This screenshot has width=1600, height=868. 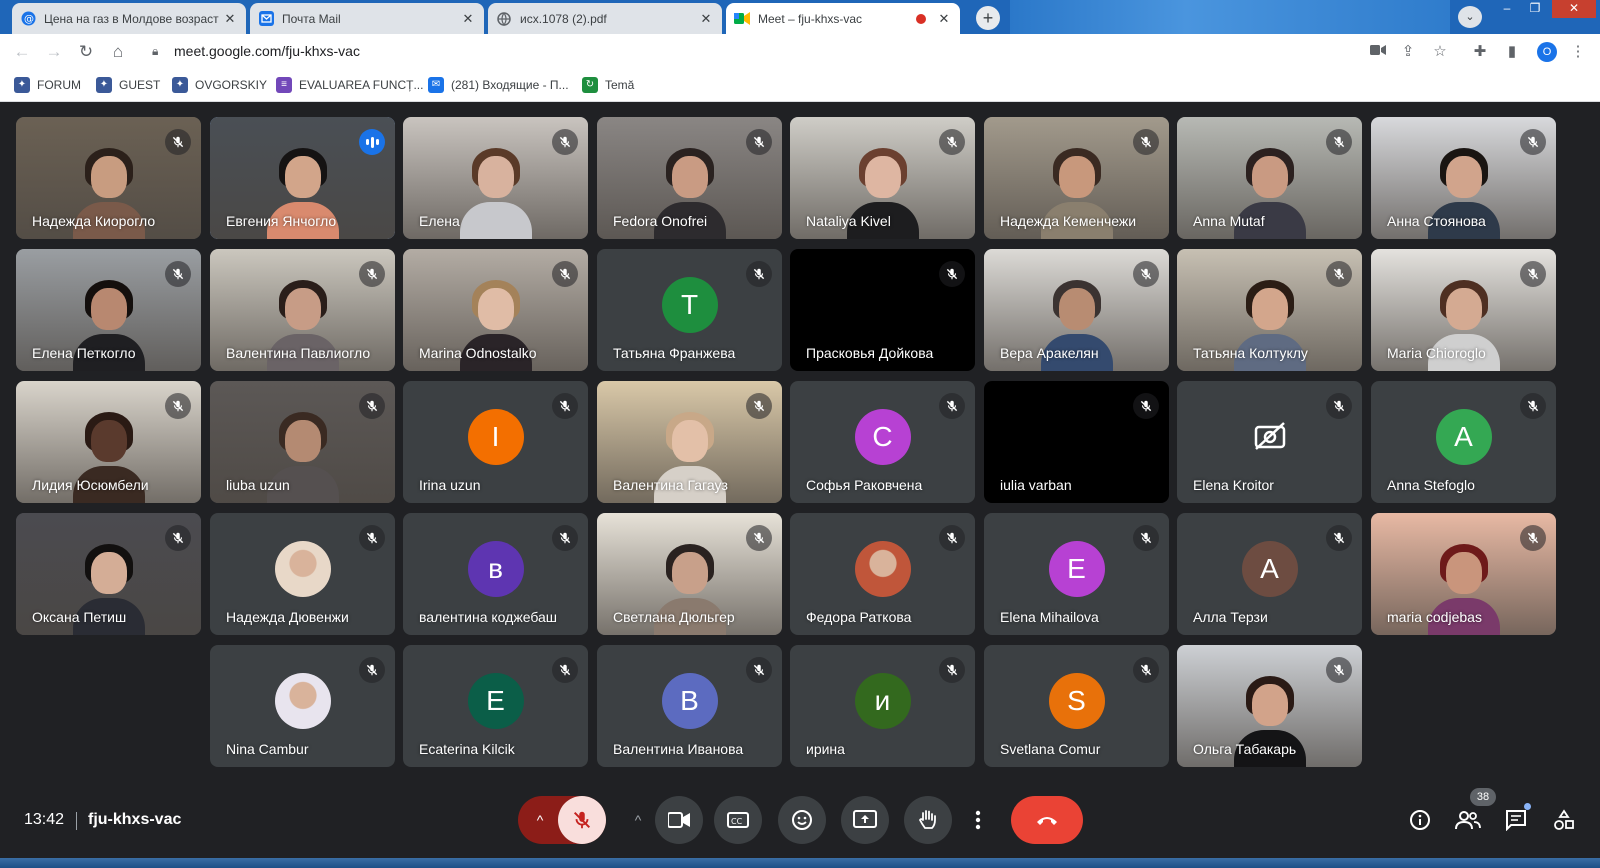 What do you see at coordinates (608, 85) in the screenshot?
I see `bookmark-item: ↻ Temă` at bounding box center [608, 85].